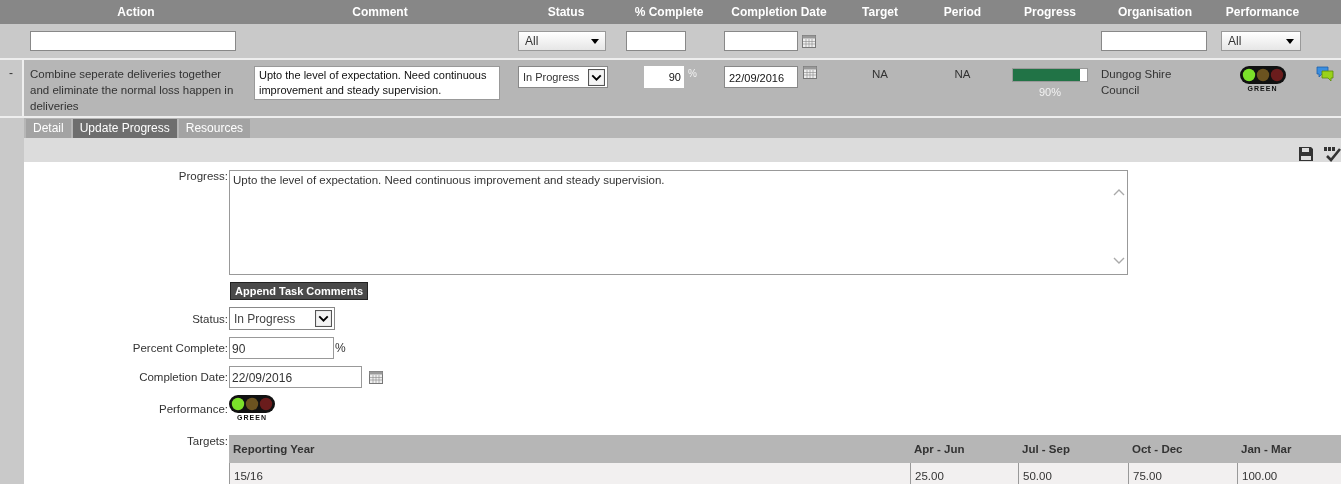  What do you see at coordinates (380, 12) in the screenshot?
I see `column-header: Comment` at bounding box center [380, 12].